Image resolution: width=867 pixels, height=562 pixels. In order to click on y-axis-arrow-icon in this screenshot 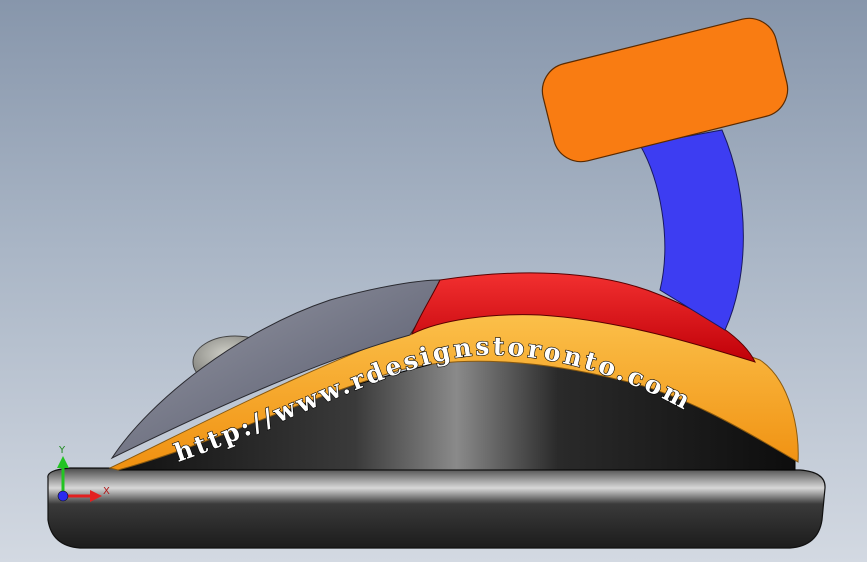, I will do `click(63, 462)`.